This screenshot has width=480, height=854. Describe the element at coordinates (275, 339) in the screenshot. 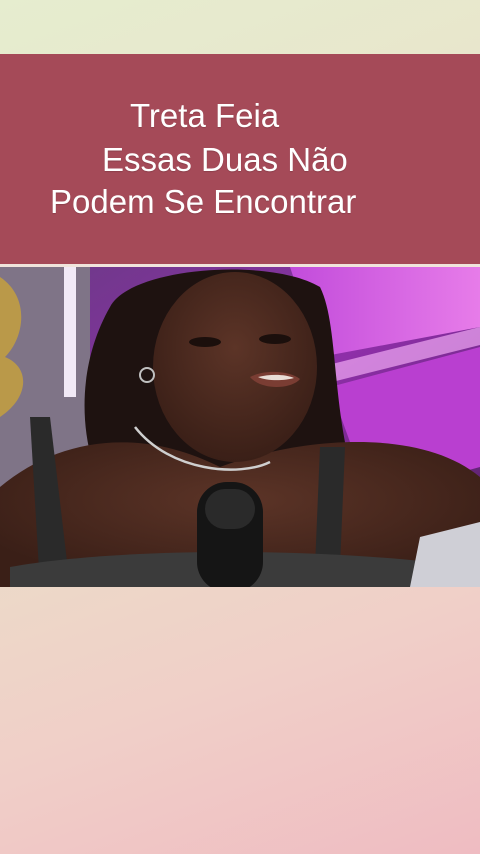

I see `eye-right` at that location.